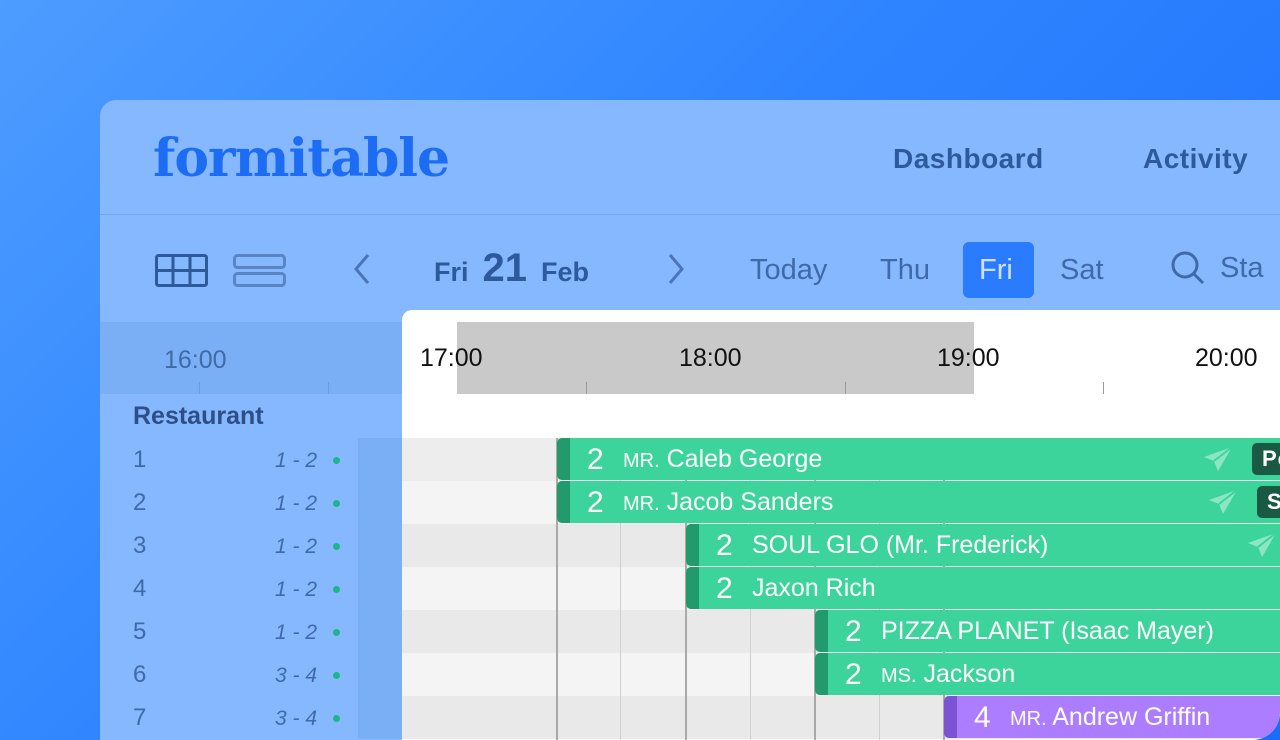 Image resolution: width=1280 pixels, height=740 pixels. What do you see at coordinates (140, 502) in the screenshot?
I see `table-number: 2` at bounding box center [140, 502].